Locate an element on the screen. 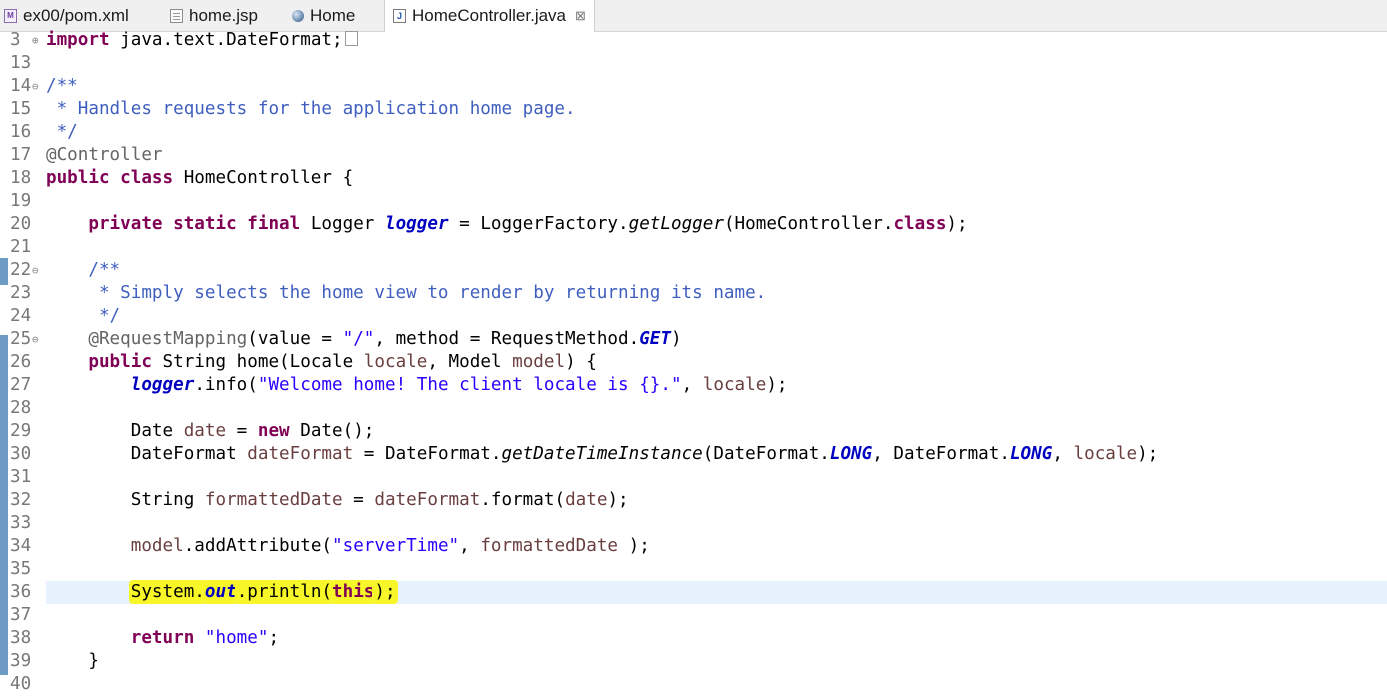 The height and width of the screenshot is (700, 1387). pom-xml-icon: M is located at coordinates (10, 15).